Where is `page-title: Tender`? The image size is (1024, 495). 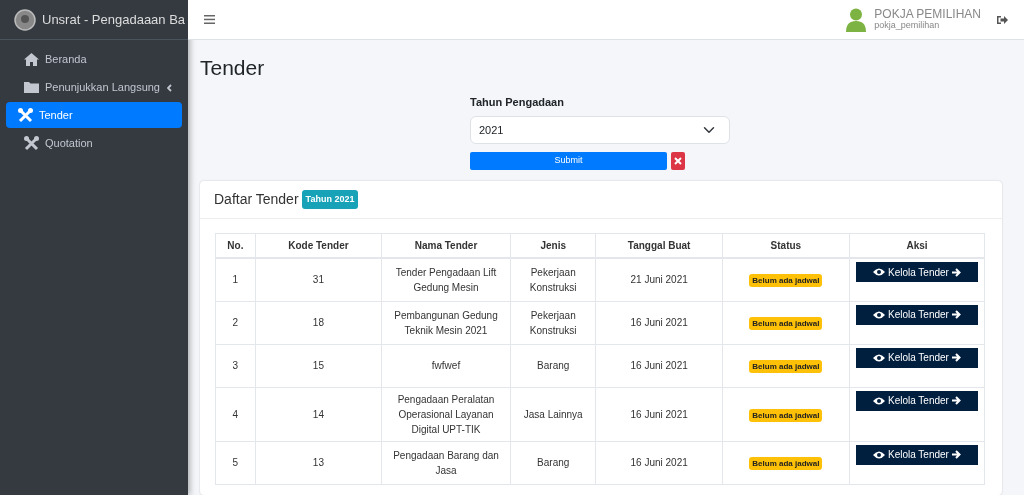
page-title: Tender is located at coordinates (233, 68).